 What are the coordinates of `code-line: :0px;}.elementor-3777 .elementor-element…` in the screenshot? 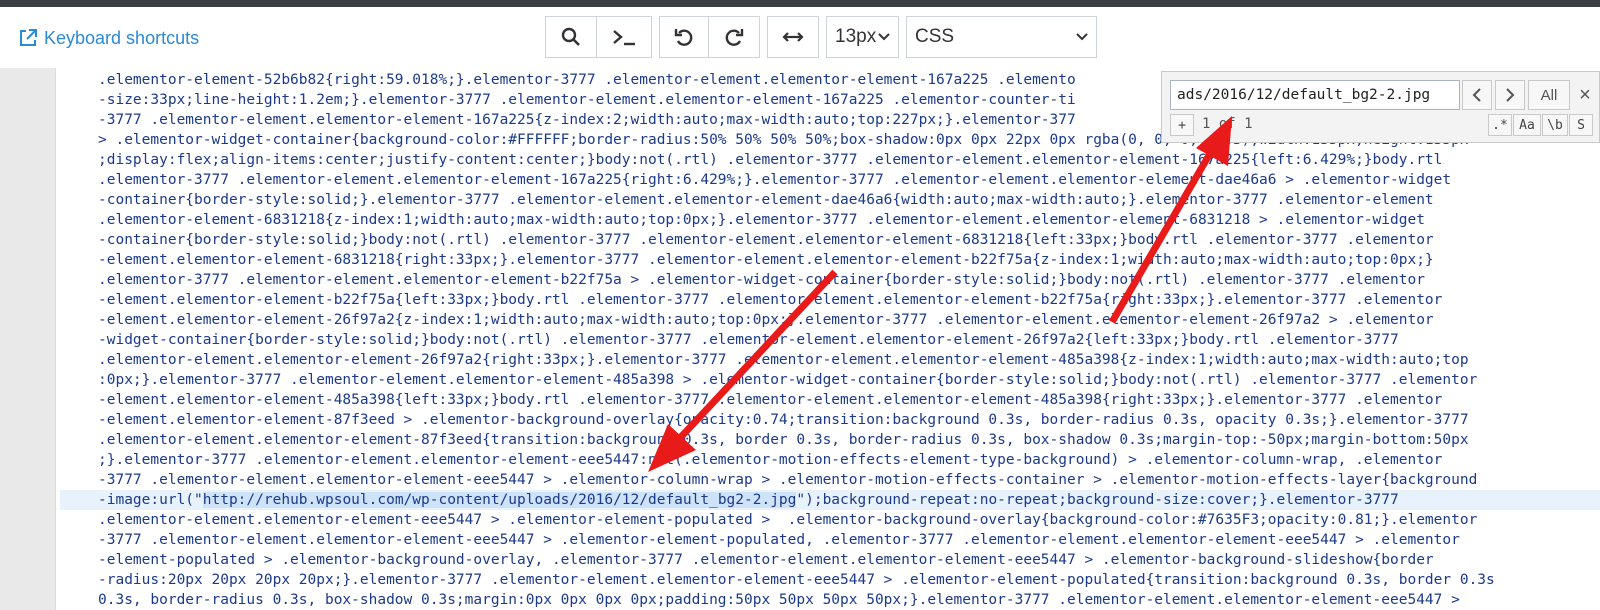 It's located at (830, 380).